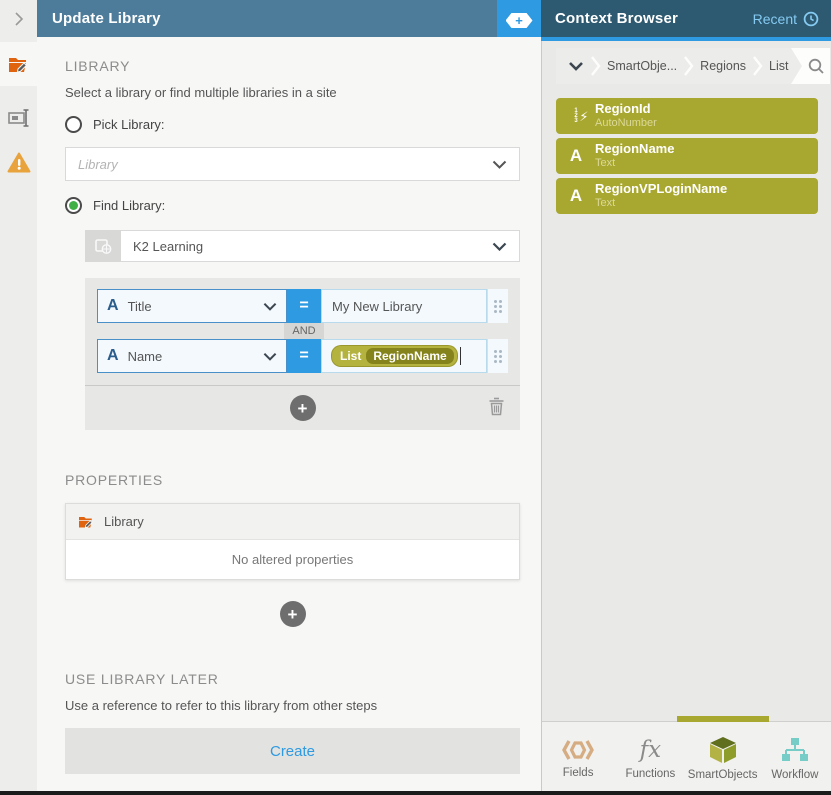 Image resolution: width=831 pixels, height=795 pixels. What do you see at coordinates (578, 750) in the screenshot?
I see `fields-icon` at bounding box center [578, 750].